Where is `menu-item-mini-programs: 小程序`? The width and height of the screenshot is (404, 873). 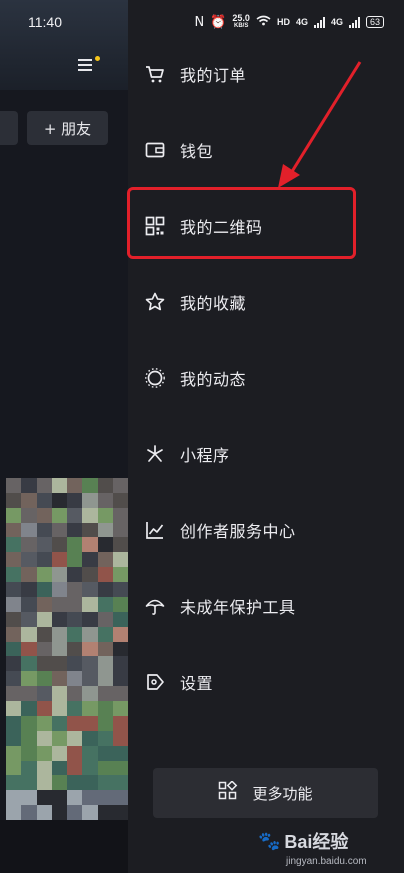
menu-item-mini-programs: 小程序 is located at coordinates (266, 454).